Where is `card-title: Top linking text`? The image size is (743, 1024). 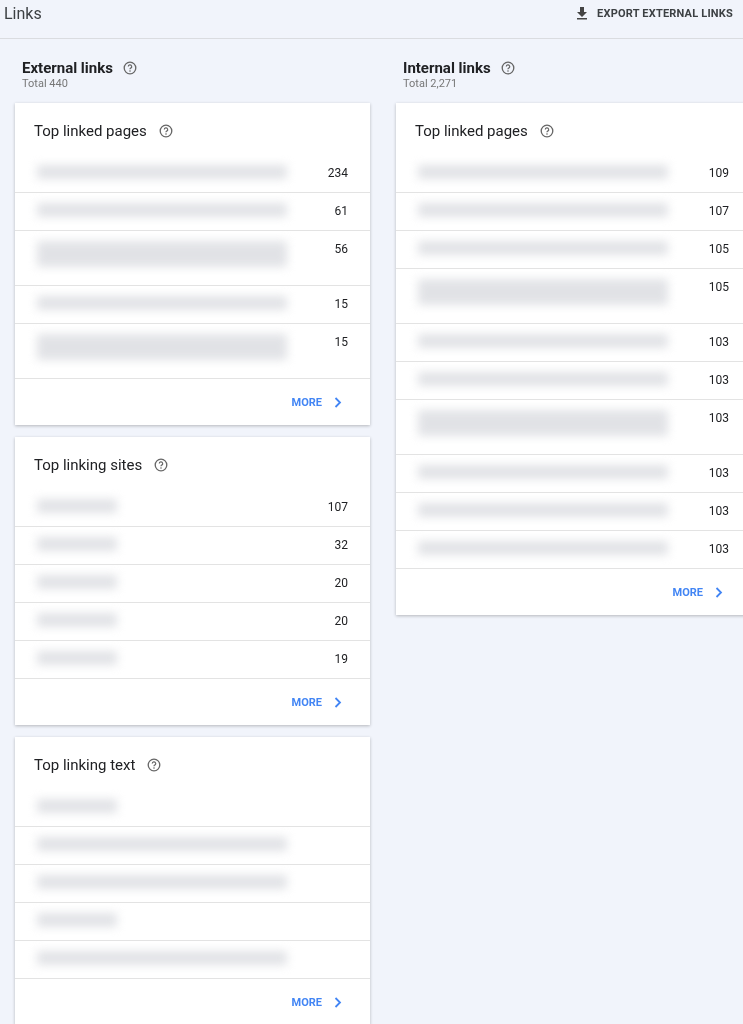
card-title: Top linking text is located at coordinates (85, 765).